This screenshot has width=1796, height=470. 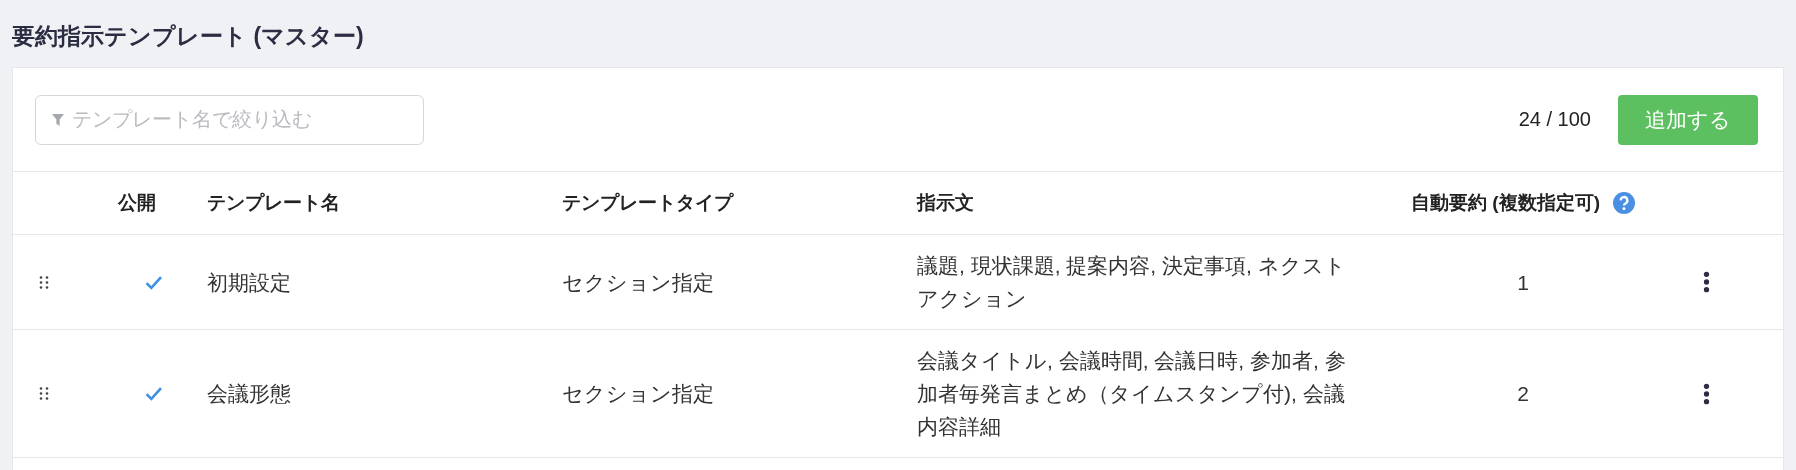 What do you see at coordinates (1132, 282) in the screenshot?
I see `table-cell-text: 議題, 現状課題, 提案内容, 決定事項, ネクストアクション` at bounding box center [1132, 282].